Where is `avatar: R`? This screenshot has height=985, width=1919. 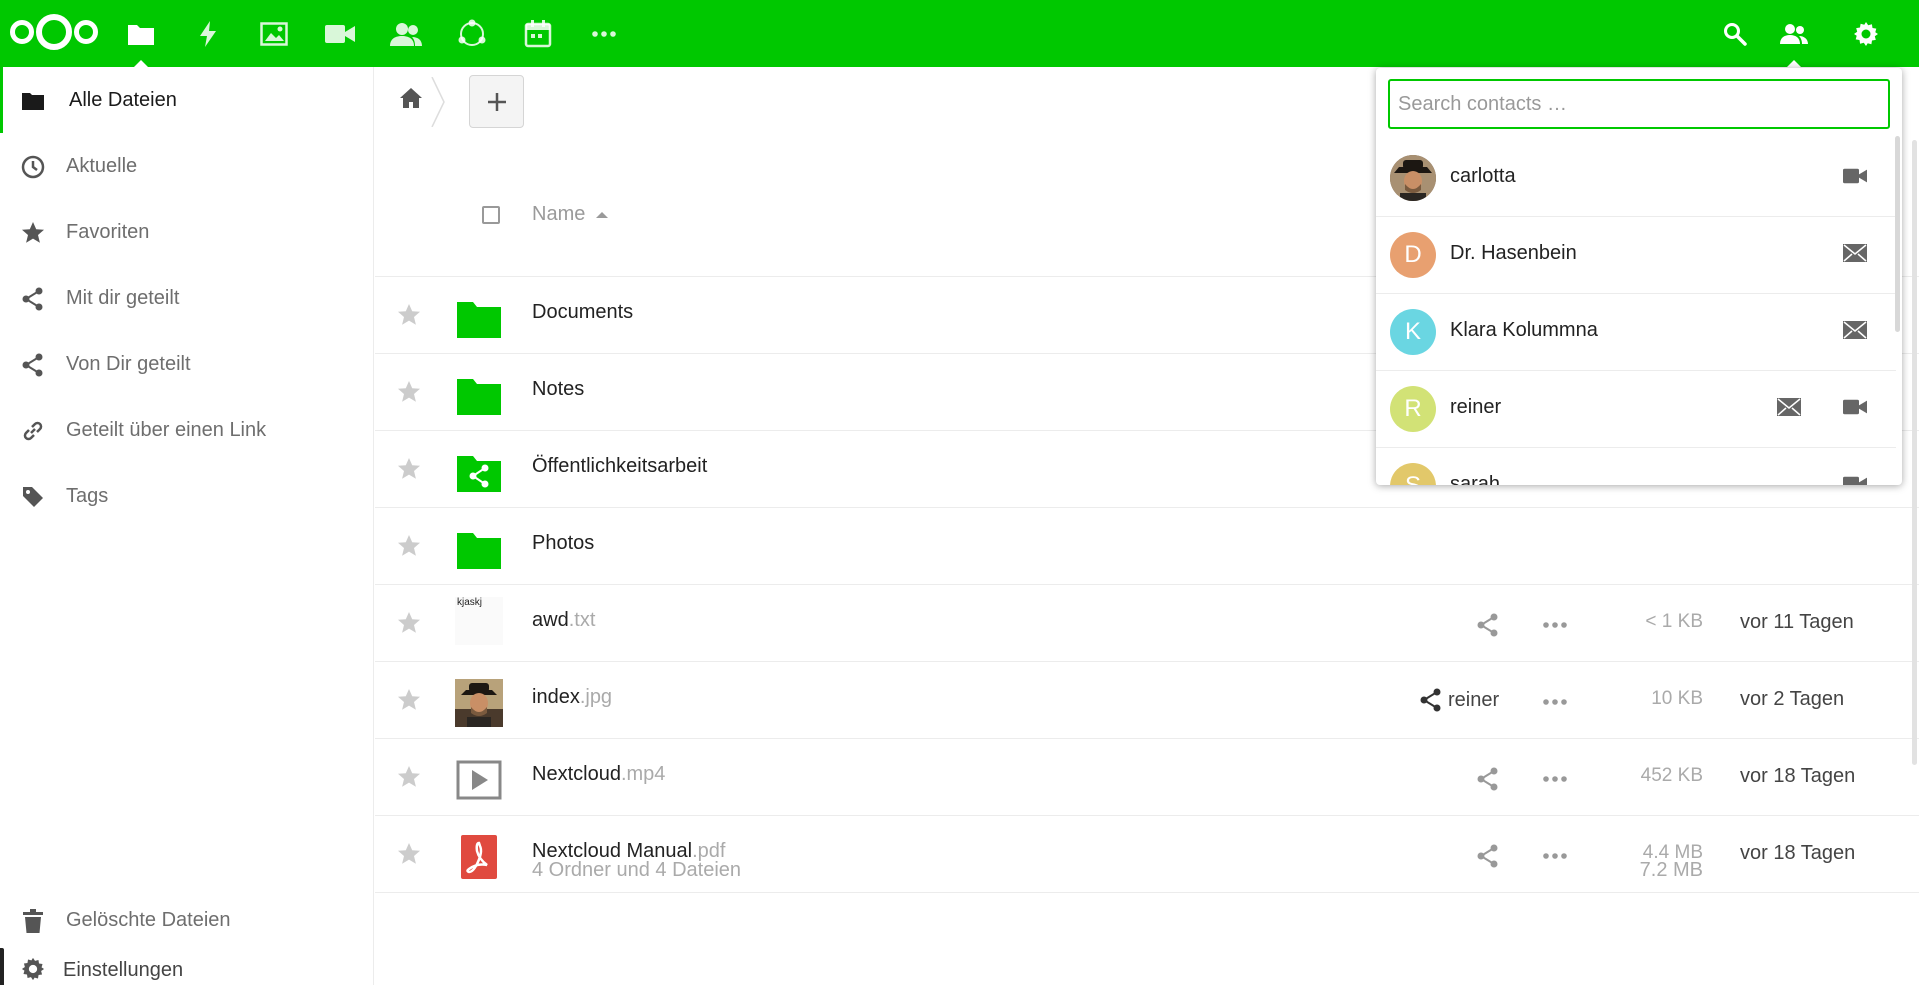
avatar: R is located at coordinates (1413, 409).